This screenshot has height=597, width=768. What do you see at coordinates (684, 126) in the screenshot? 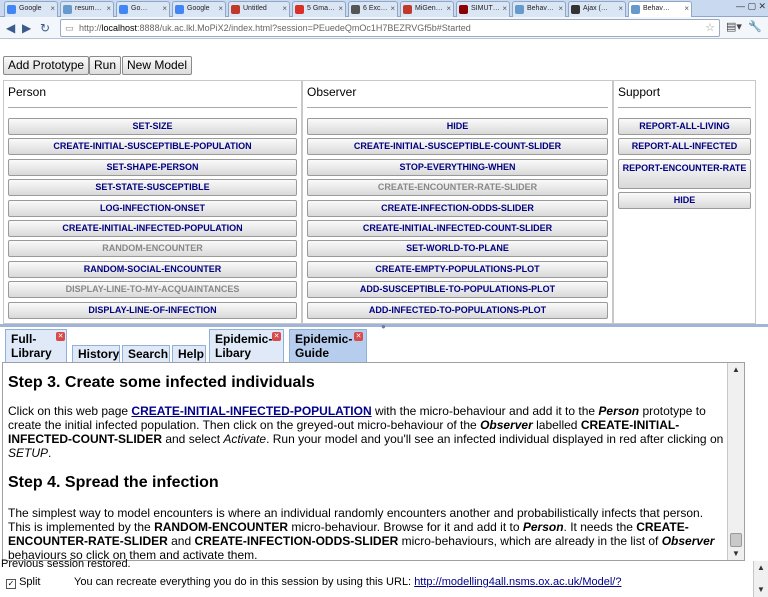
I see `micro-behaviour-report-all-living: REPORT-ALL-LIVING` at bounding box center [684, 126].